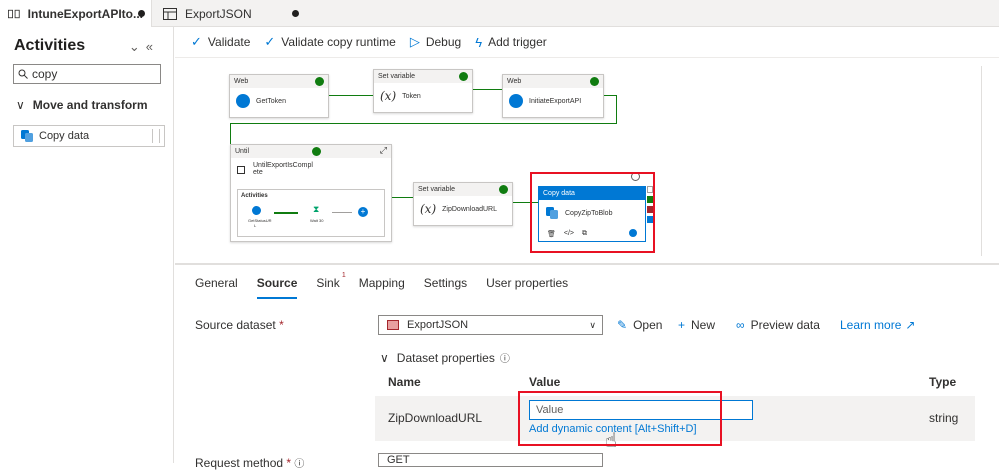 The height and width of the screenshot is (470, 999). Describe the element at coordinates (329, 42) in the screenshot. I see `validate-copy-runtime-button: ✓ Validate copy runtime` at that location.